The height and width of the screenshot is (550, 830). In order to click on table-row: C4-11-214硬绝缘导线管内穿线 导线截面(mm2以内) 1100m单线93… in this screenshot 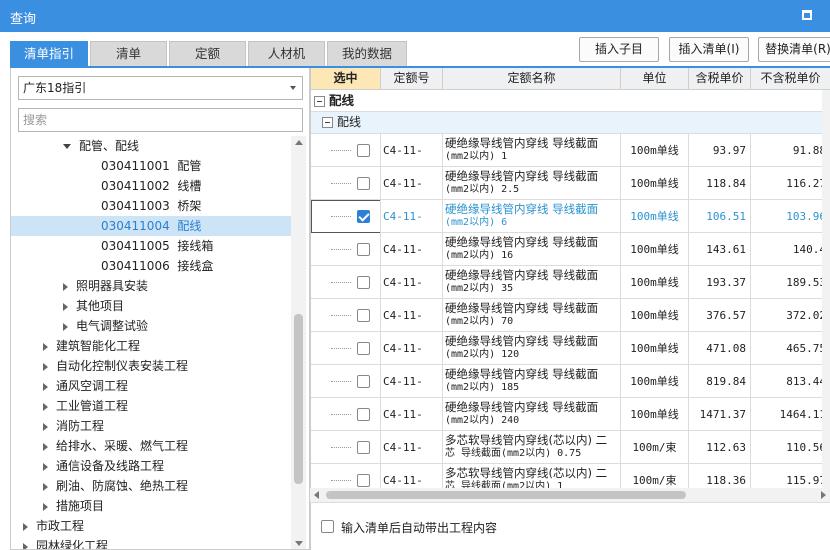, I will do `click(570, 150)`.